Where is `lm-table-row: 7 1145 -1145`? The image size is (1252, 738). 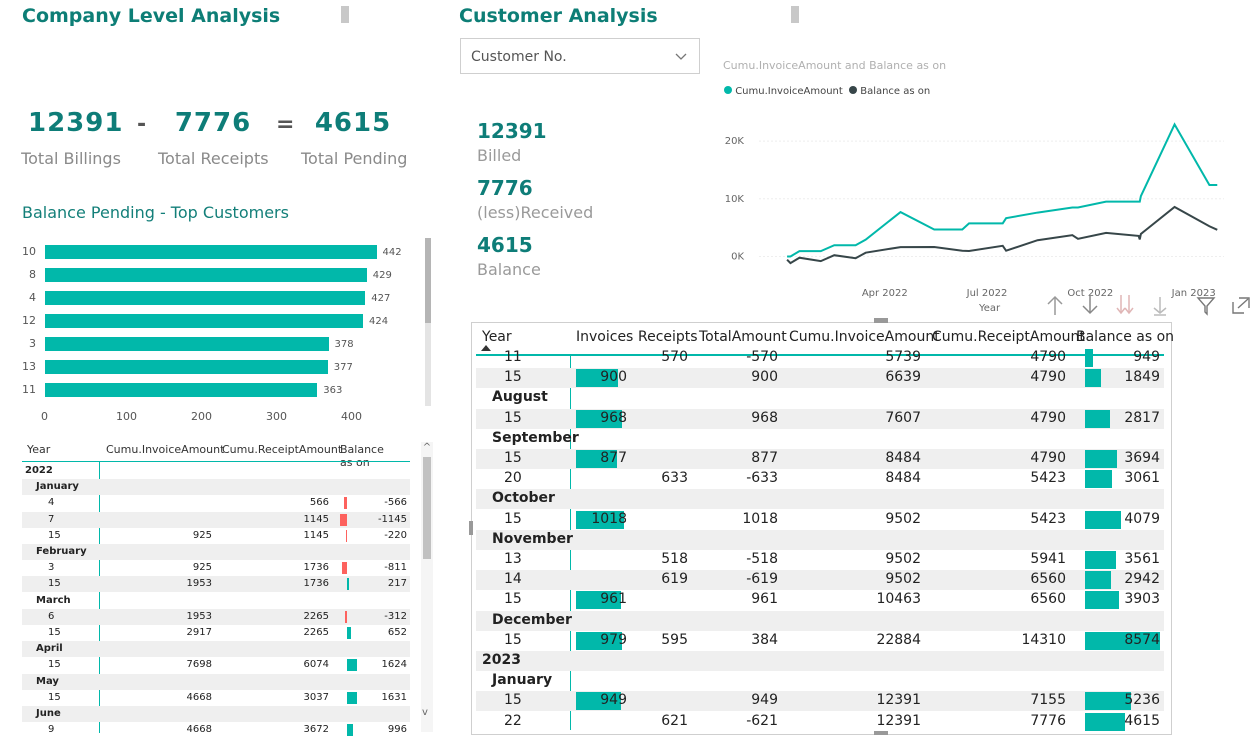
lm-table-row: 7 1145 -1145 is located at coordinates (216, 519).